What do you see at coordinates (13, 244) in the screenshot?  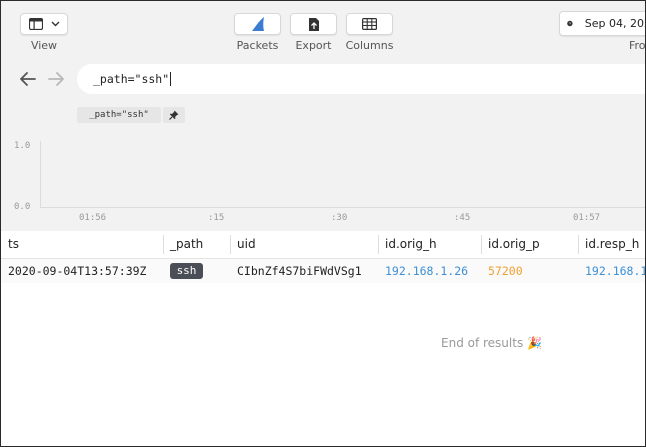 I see `column-header-ts: ts` at bounding box center [13, 244].